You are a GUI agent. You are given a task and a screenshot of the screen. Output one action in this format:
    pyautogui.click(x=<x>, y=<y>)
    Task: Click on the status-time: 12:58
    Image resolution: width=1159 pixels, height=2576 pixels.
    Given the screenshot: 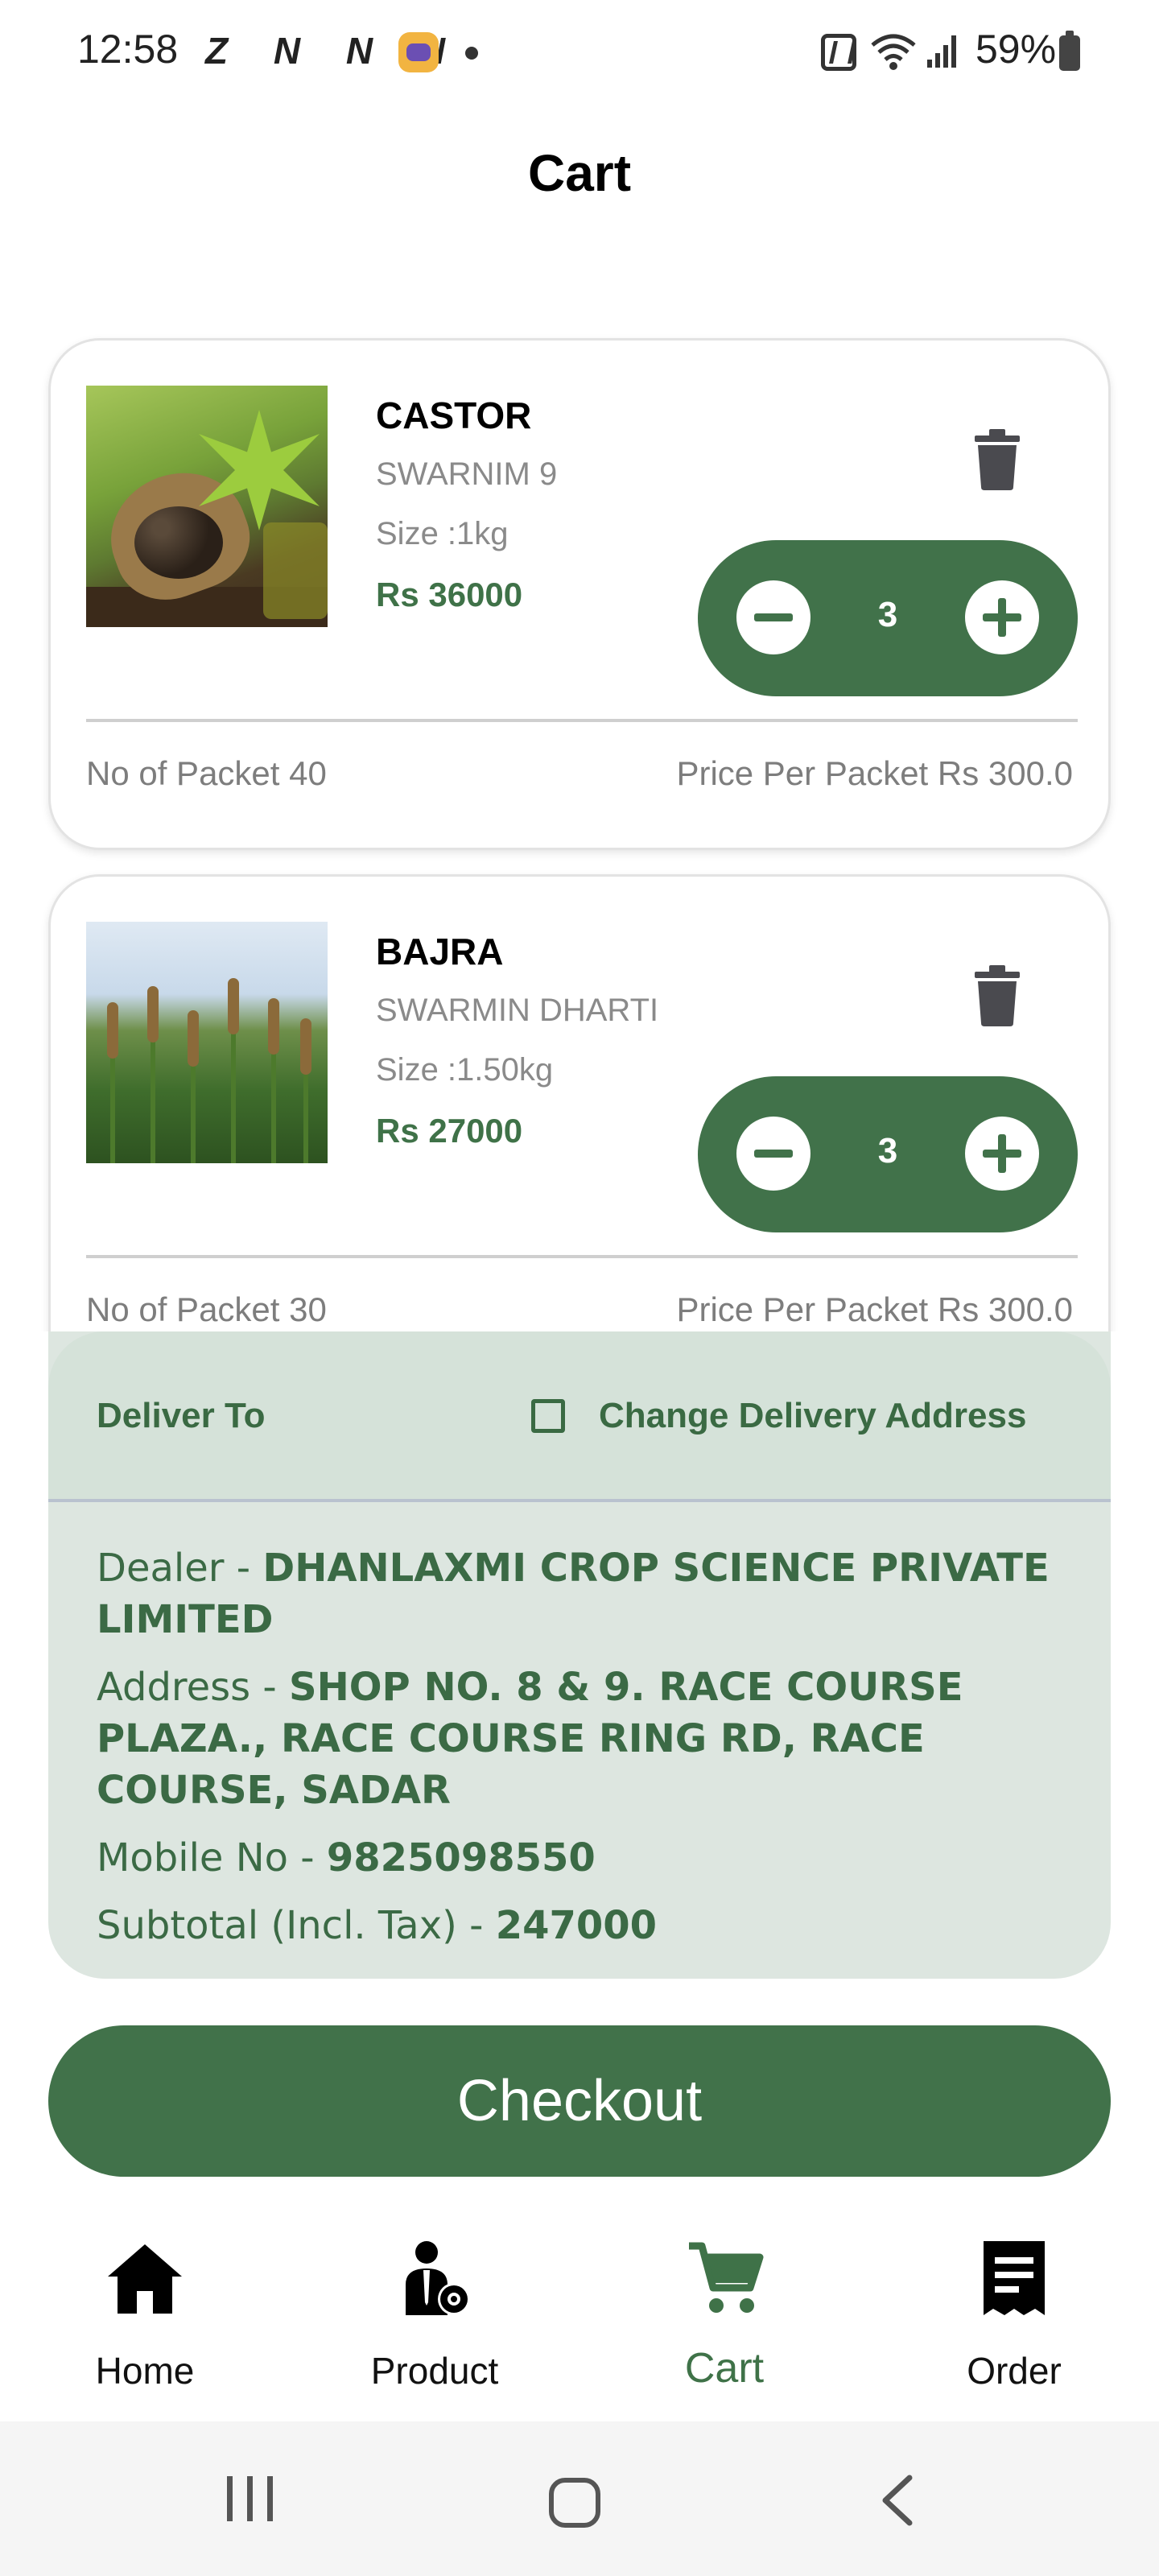 What is the action you would take?
    pyautogui.click(x=128, y=49)
    